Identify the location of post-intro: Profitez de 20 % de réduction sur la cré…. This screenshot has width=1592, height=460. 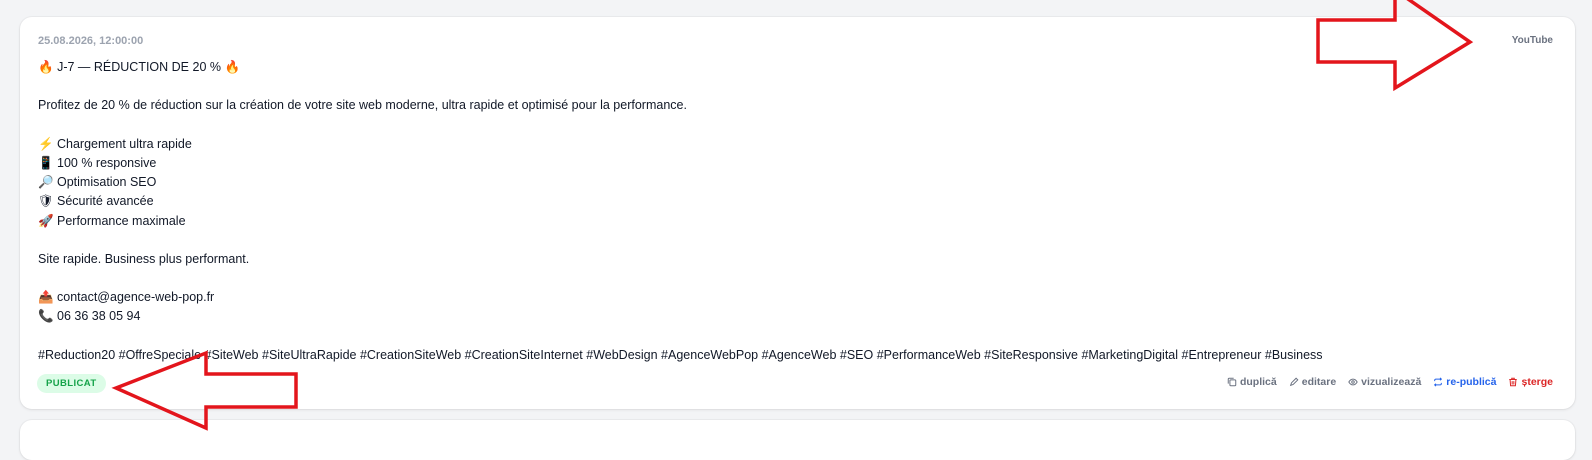
(362, 105).